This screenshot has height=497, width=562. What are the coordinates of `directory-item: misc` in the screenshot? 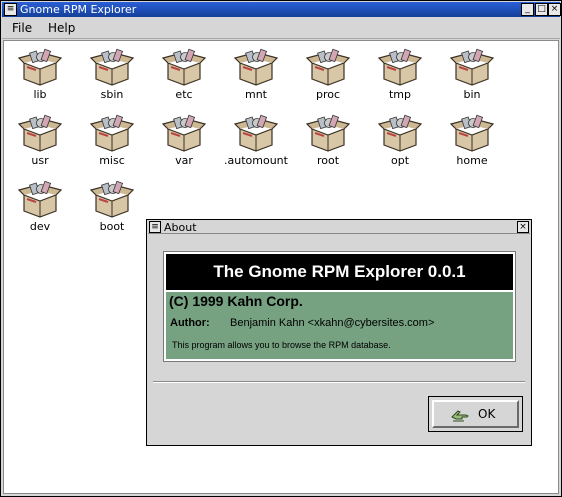 It's located at (112, 140).